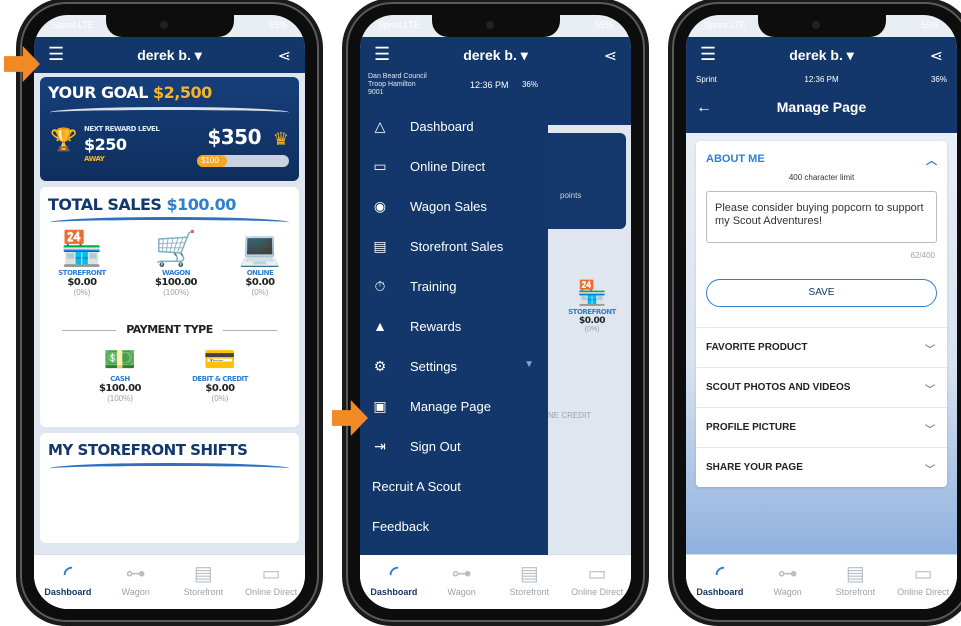 Image resolution: width=961 pixels, height=626 pixels. Describe the element at coordinates (454, 407) in the screenshot. I see `drawer-item-manage-page: ▣ Manage Page` at that location.